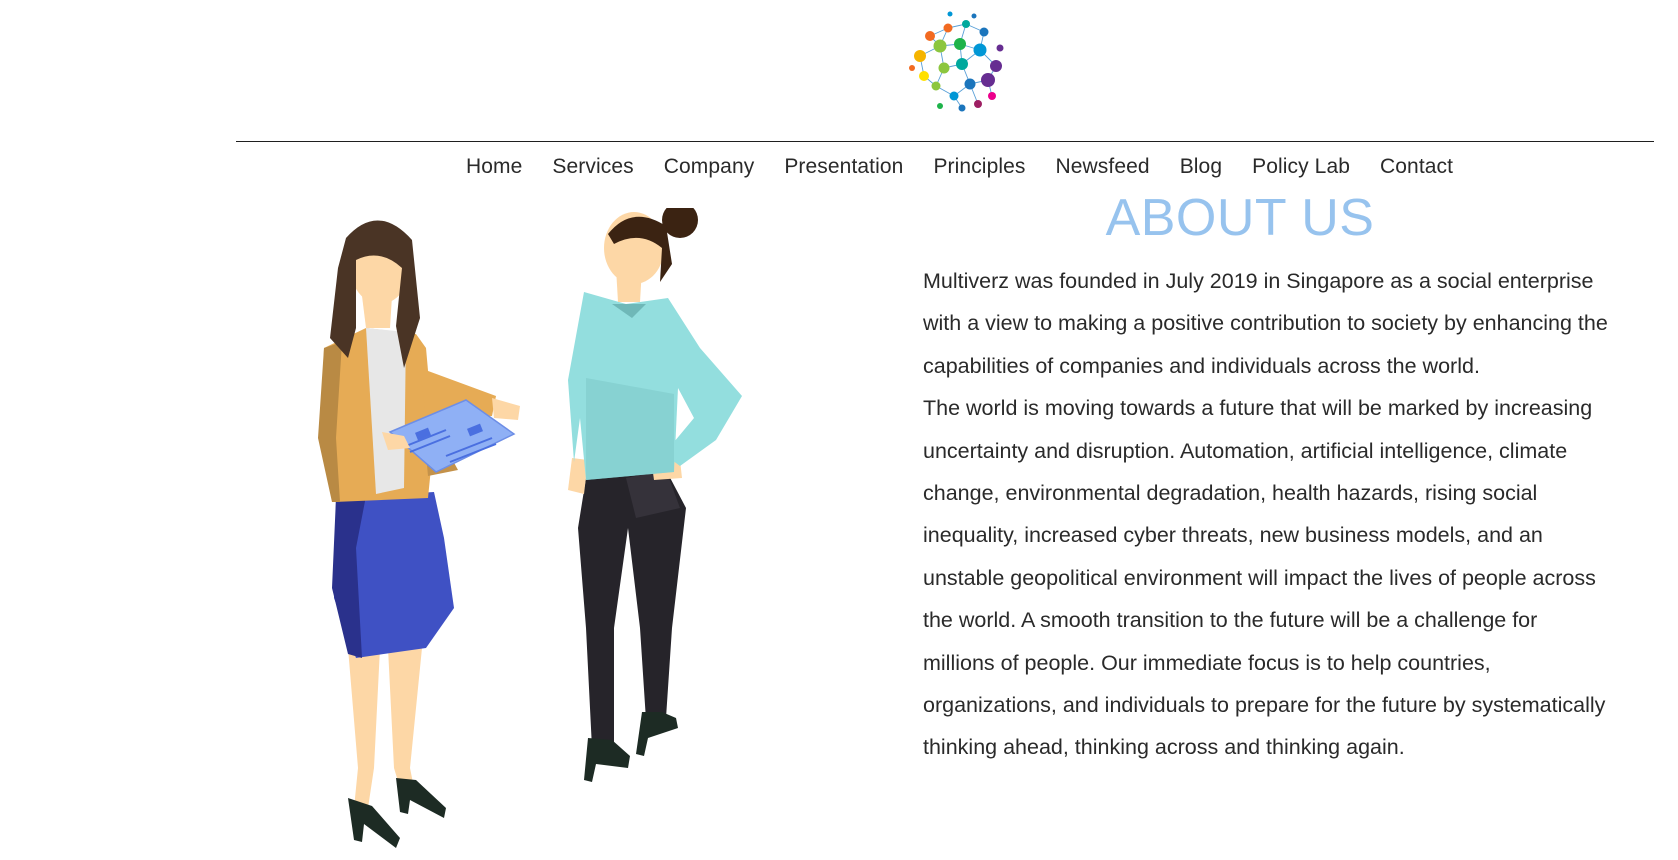 The width and height of the screenshot is (1678, 860). I want to click on nav-presentation: Presentation, so click(843, 167).